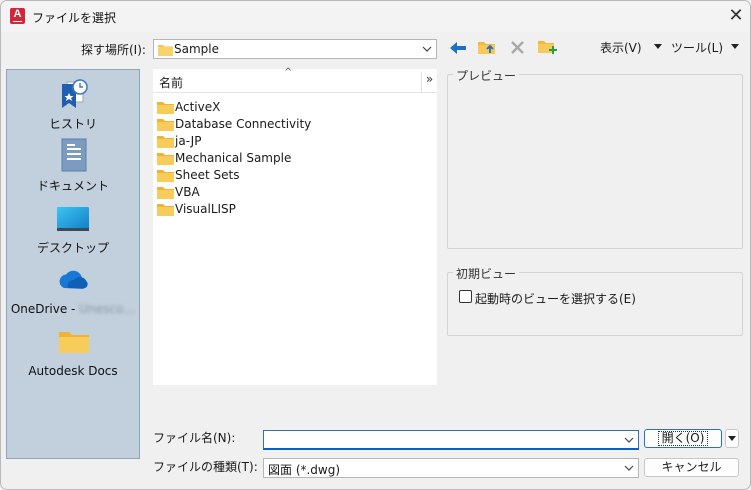 This screenshot has width=751, height=490. What do you see at coordinates (465, 296) in the screenshot?
I see `select-initial-view-checkbox` at bounding box center [465, 296].